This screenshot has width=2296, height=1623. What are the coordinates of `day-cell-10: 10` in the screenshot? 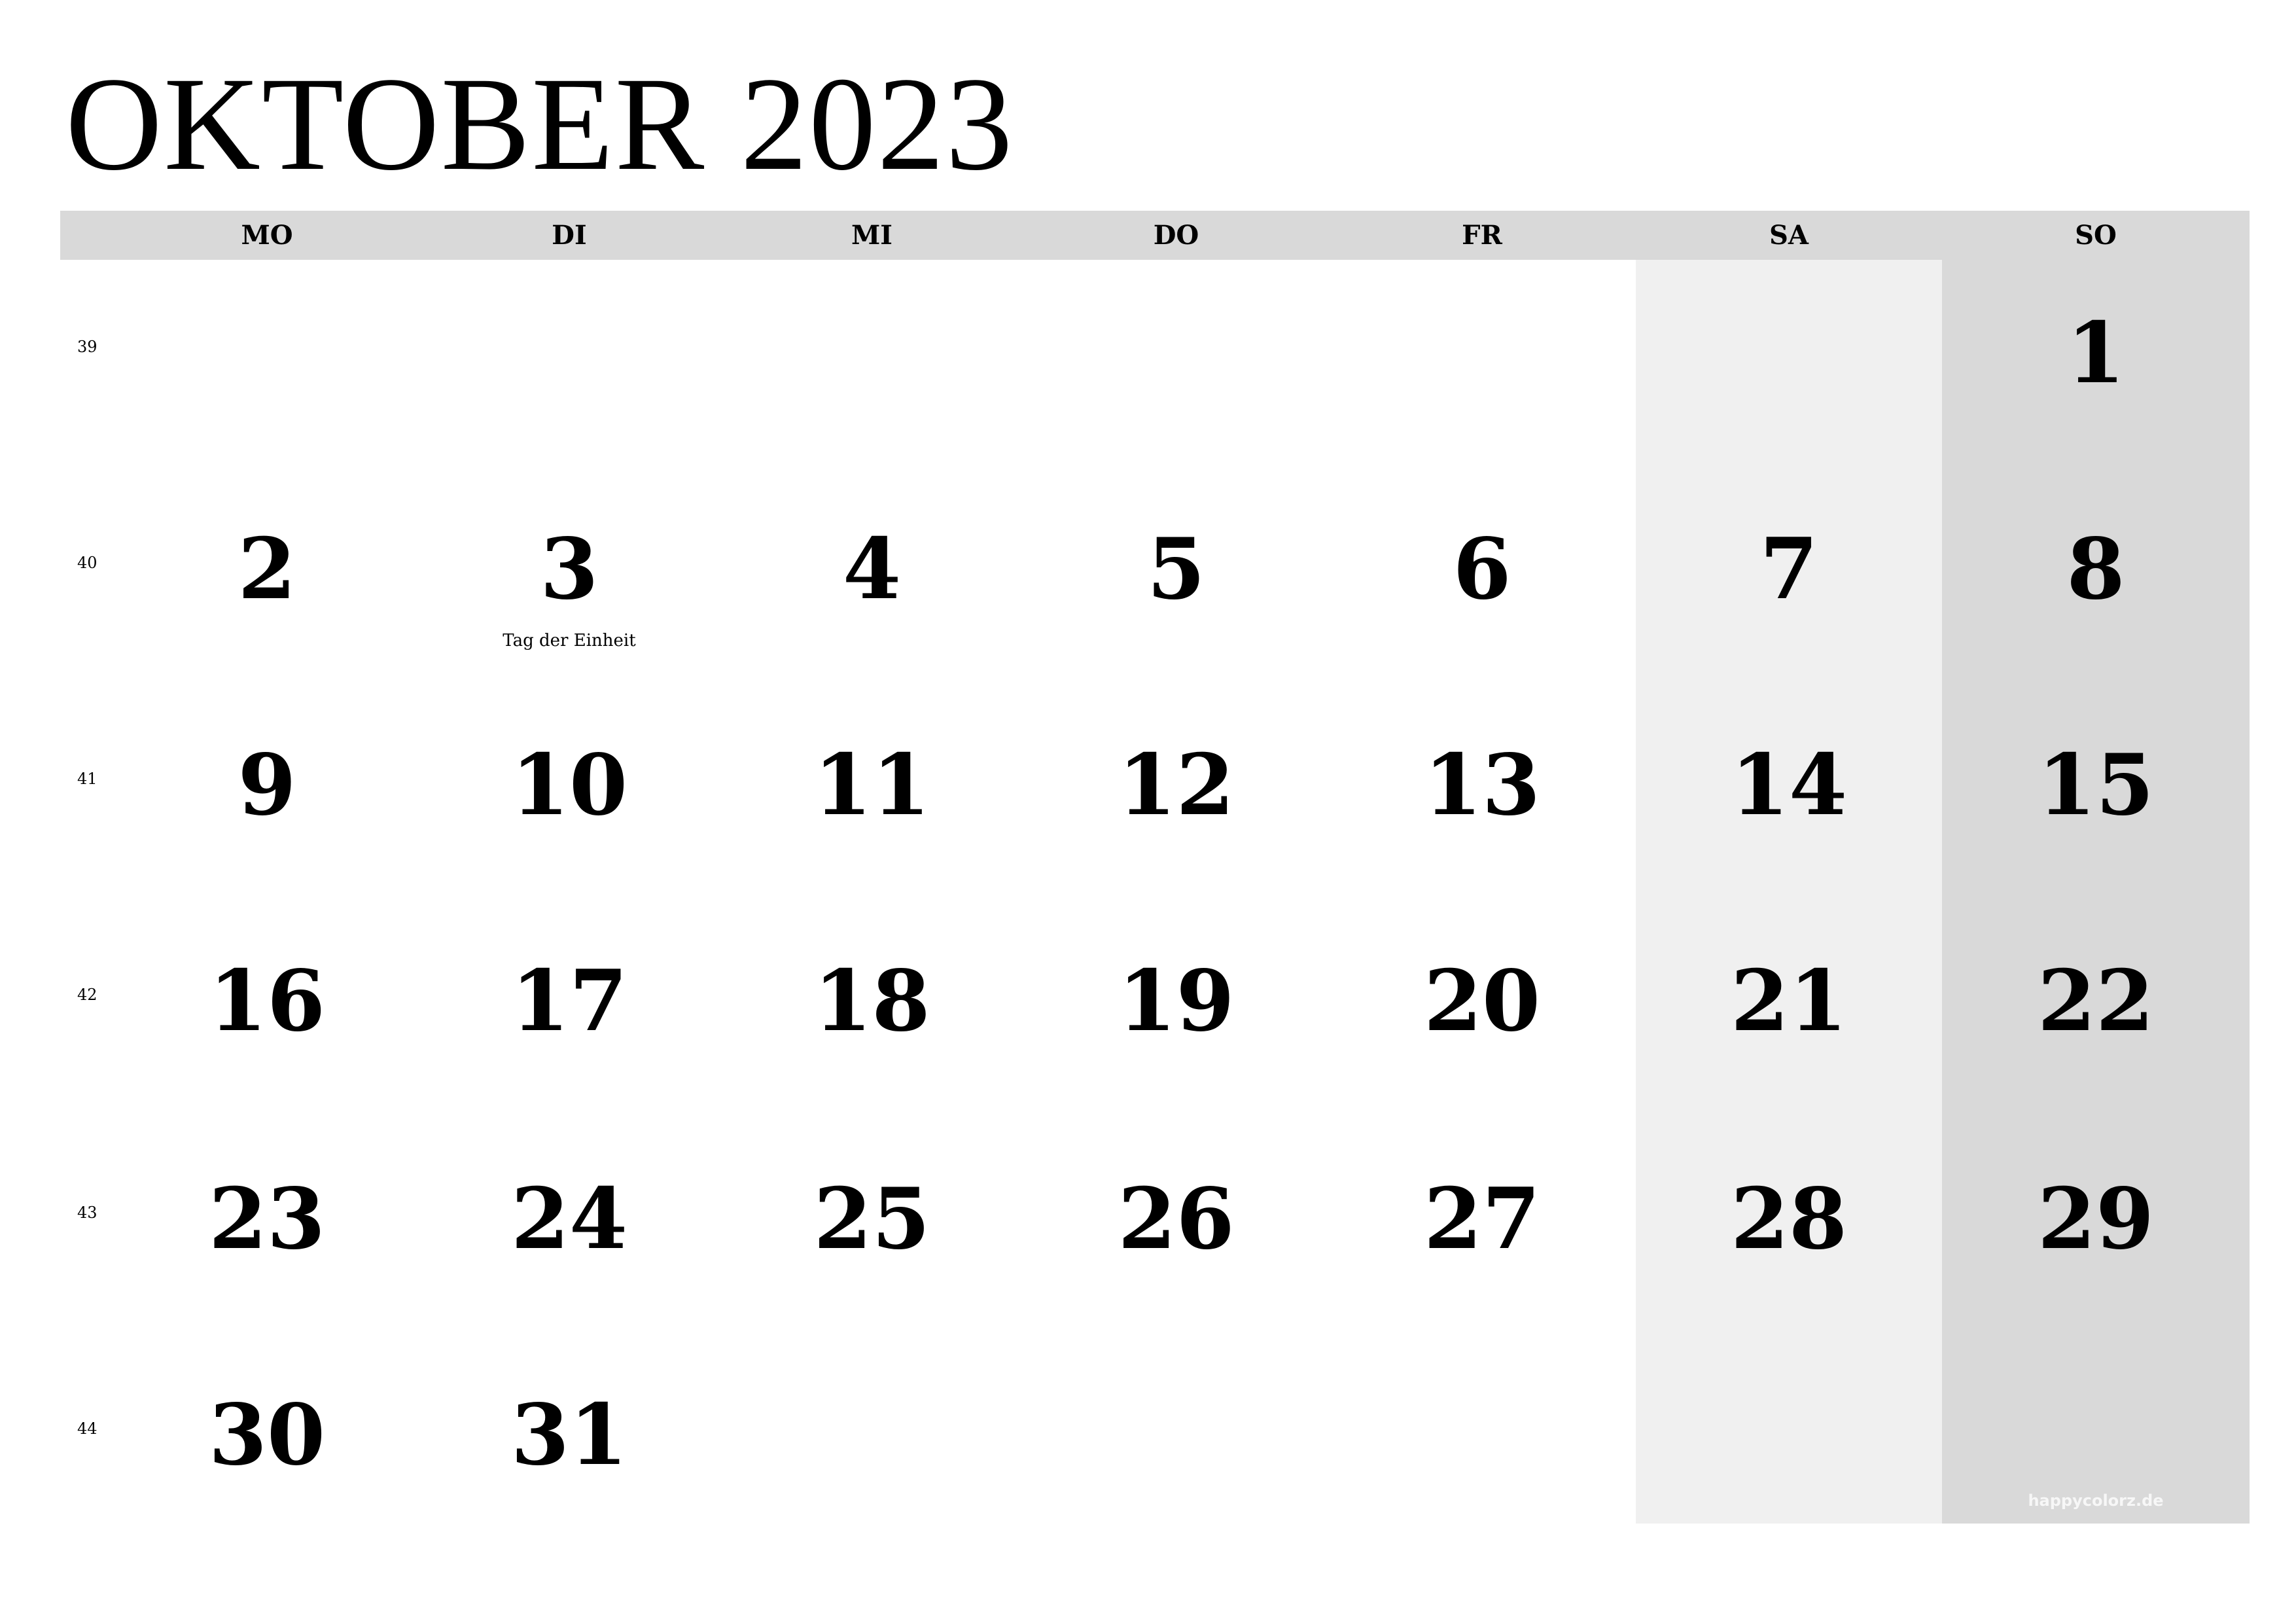 It's located at (569, 785).